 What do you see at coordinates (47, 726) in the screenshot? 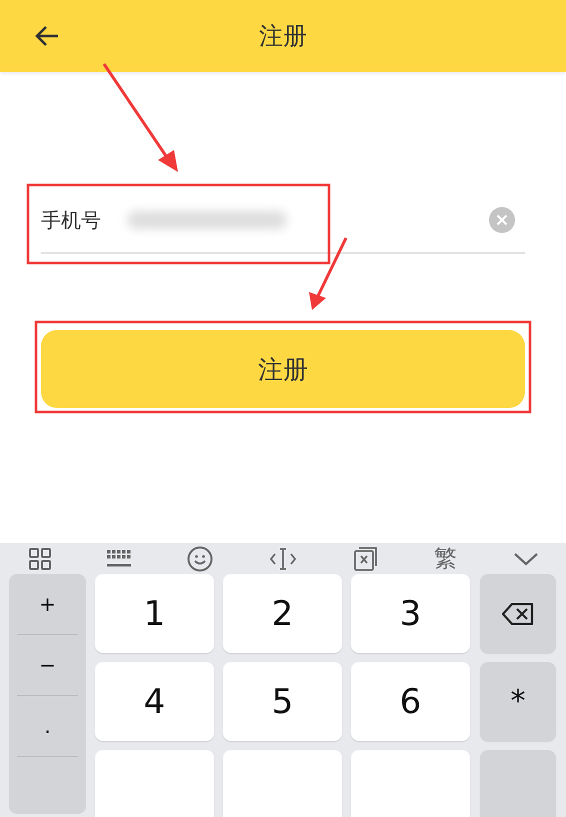
I see `symbol-key: .` at bounding box center [47, 726].